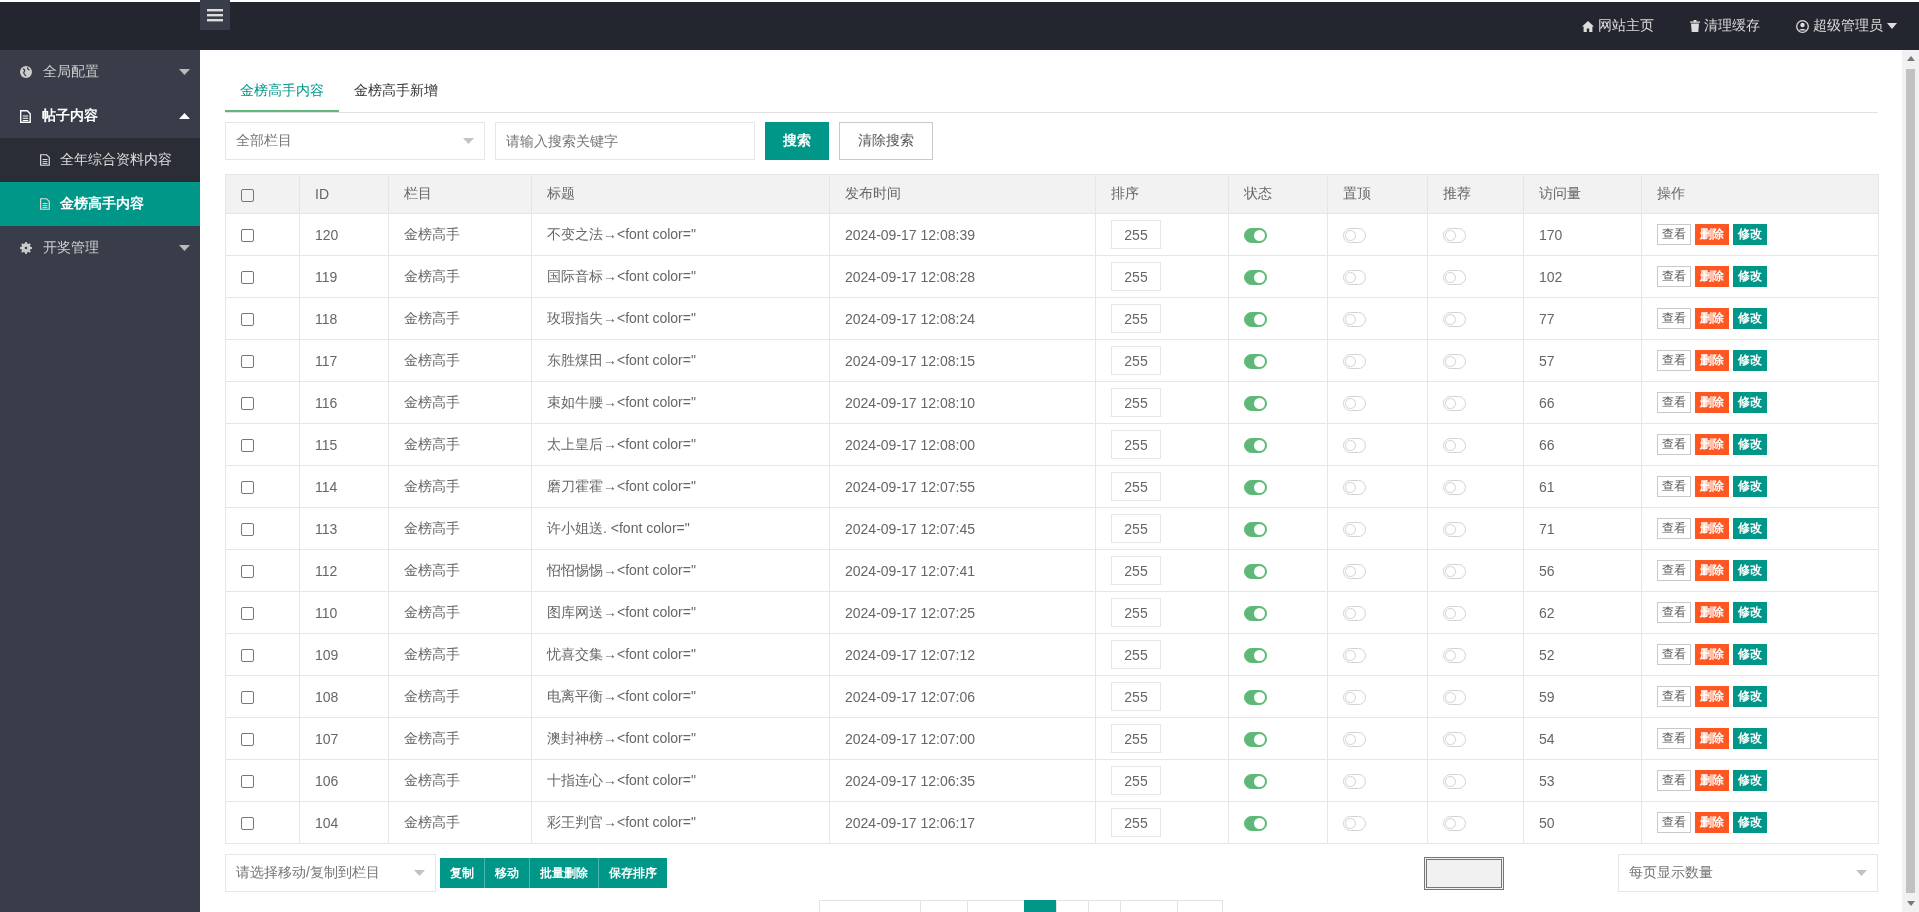 Image resolution: width=1919 pixels, height=912 pixels. What do you see at coordinates (1910, 58) in the screenshot?
I see `scroll-up-icon` at bounding box center [1910, 58].